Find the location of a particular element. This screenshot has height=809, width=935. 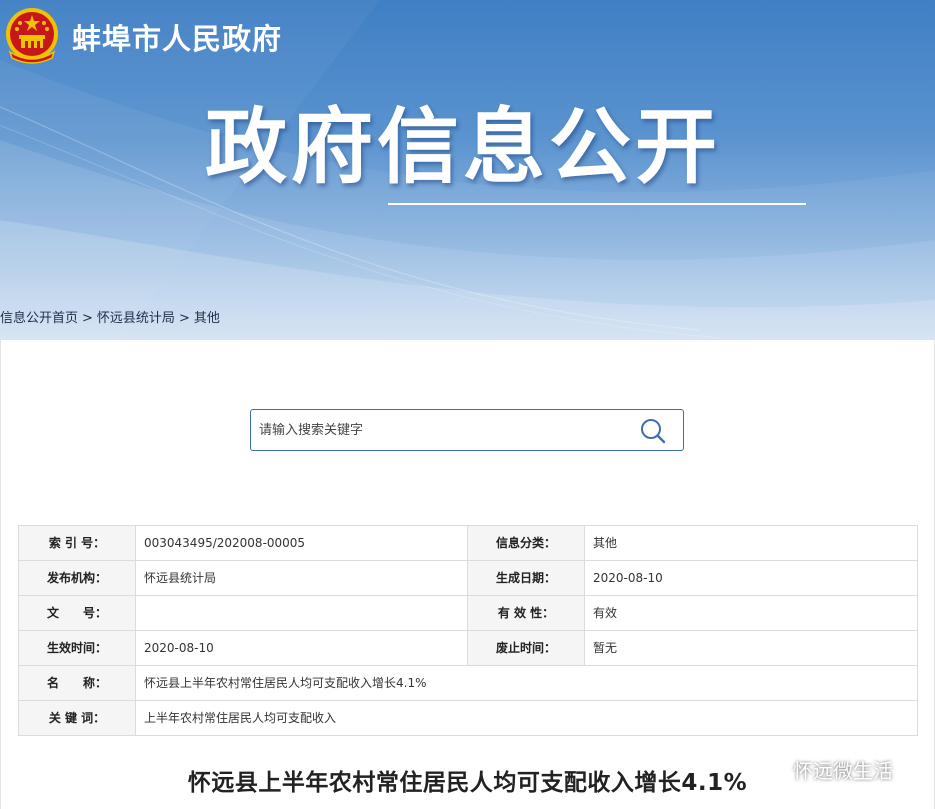

wechat-icon is located at coordinates (776, 768).